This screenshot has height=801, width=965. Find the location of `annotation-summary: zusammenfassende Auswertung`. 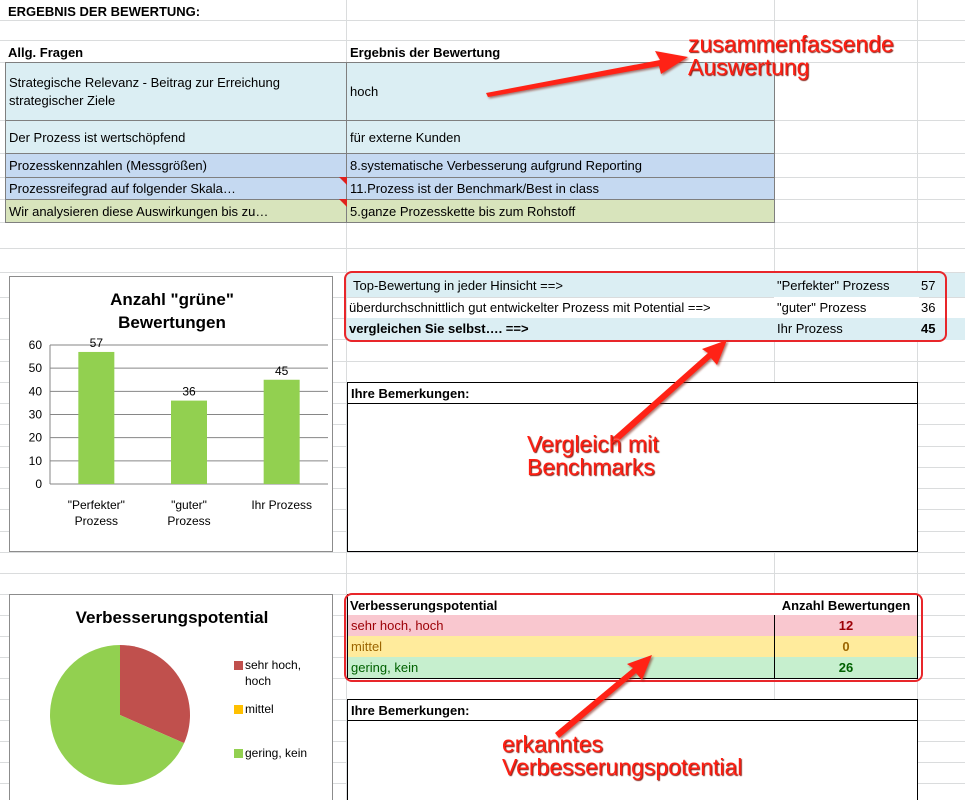

annotation-summary: zusammenfassende Auswertung is located at coordinates (791, 55).